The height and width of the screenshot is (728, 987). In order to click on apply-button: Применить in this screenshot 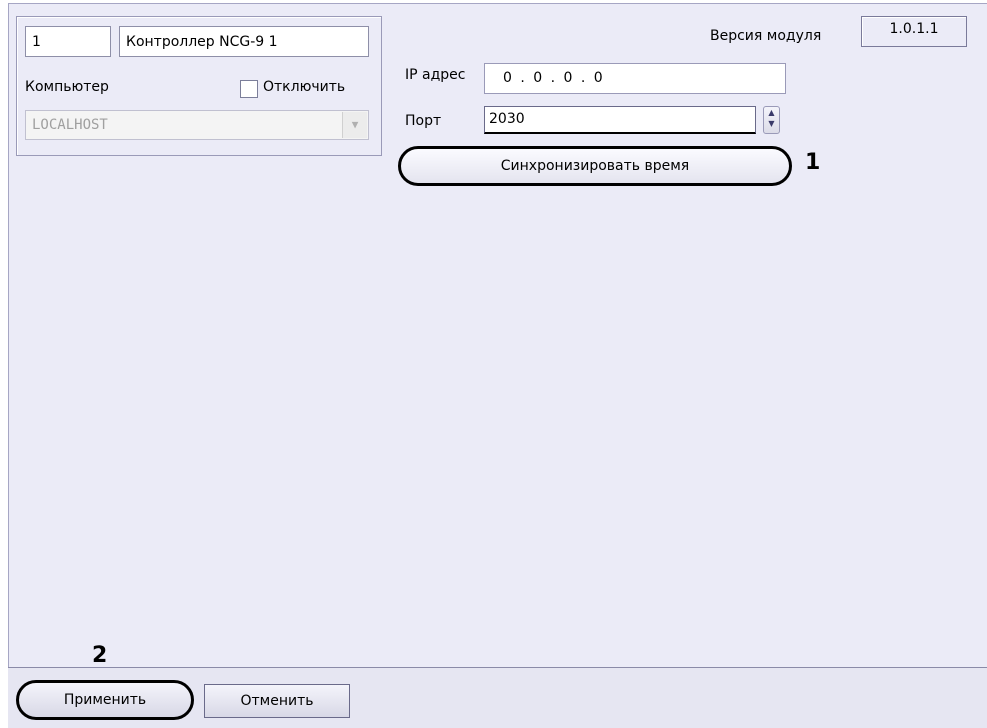, I will do `click(105, 700)`.